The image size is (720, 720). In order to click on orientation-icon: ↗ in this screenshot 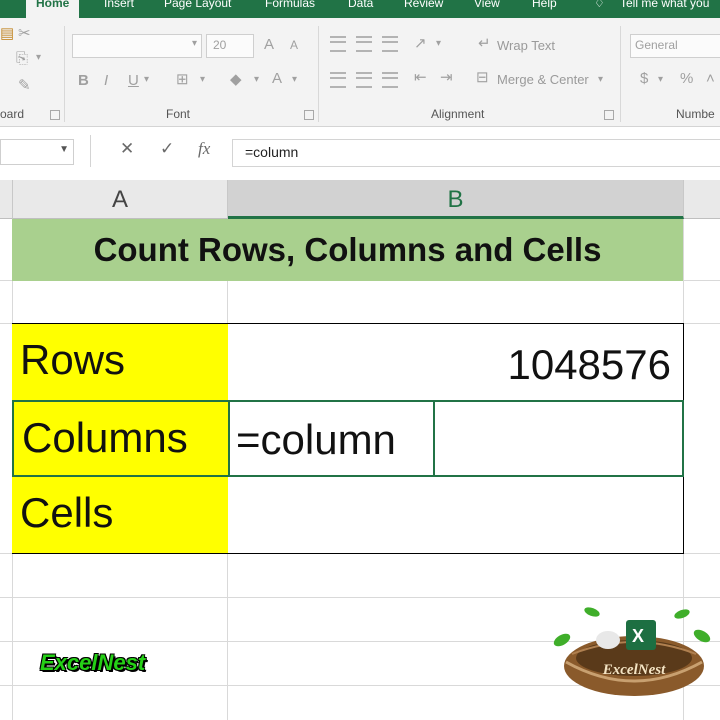, I will do `click(420, 43)`.